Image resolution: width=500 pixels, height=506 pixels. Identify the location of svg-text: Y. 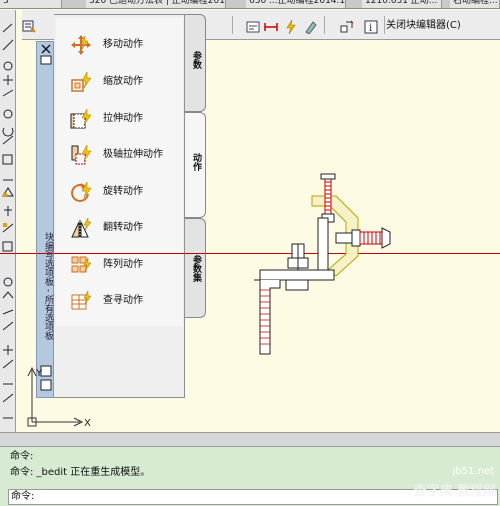
(39, 373).